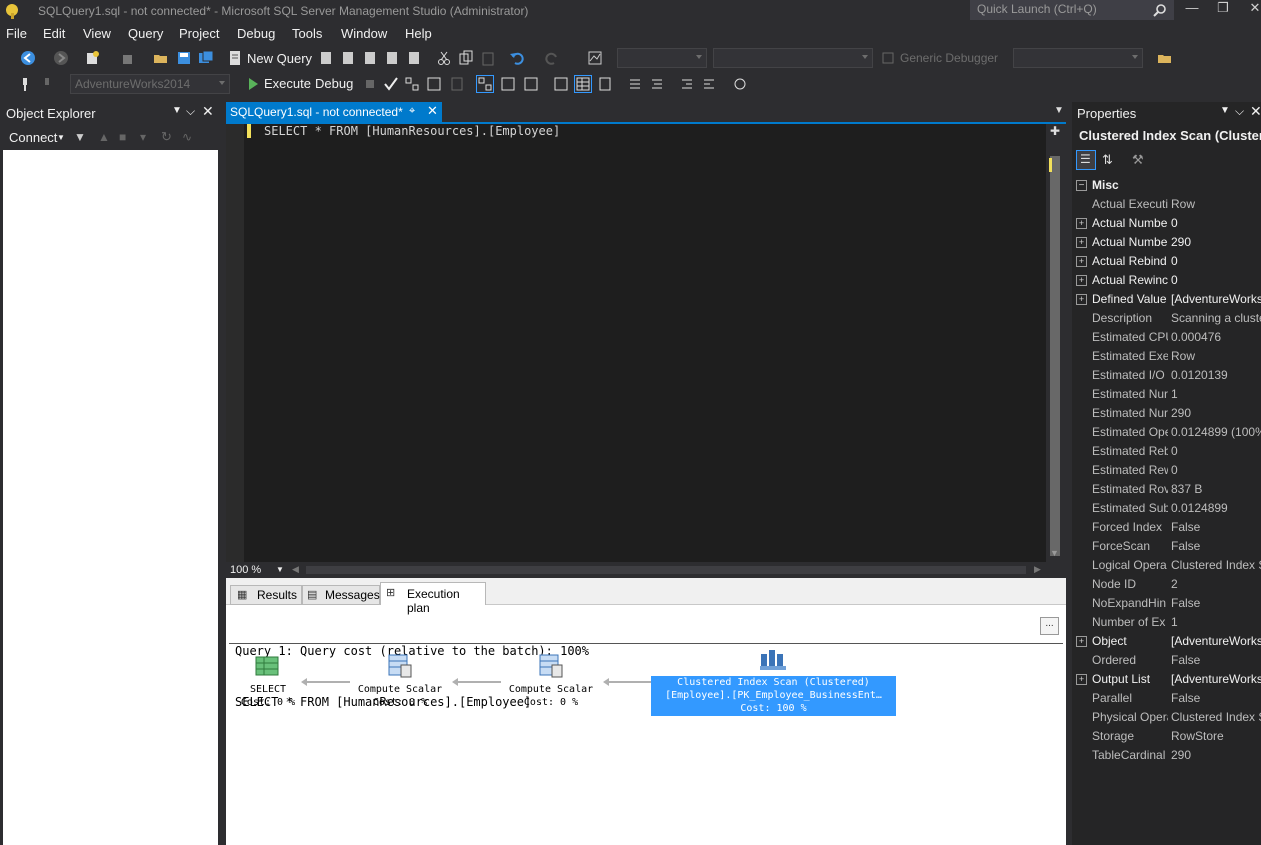  What do you see at coordinates (1166, 641) in the screenshot?
I see `property-row: + Object [AdventureWorks` at bounding box center [1166, 641].